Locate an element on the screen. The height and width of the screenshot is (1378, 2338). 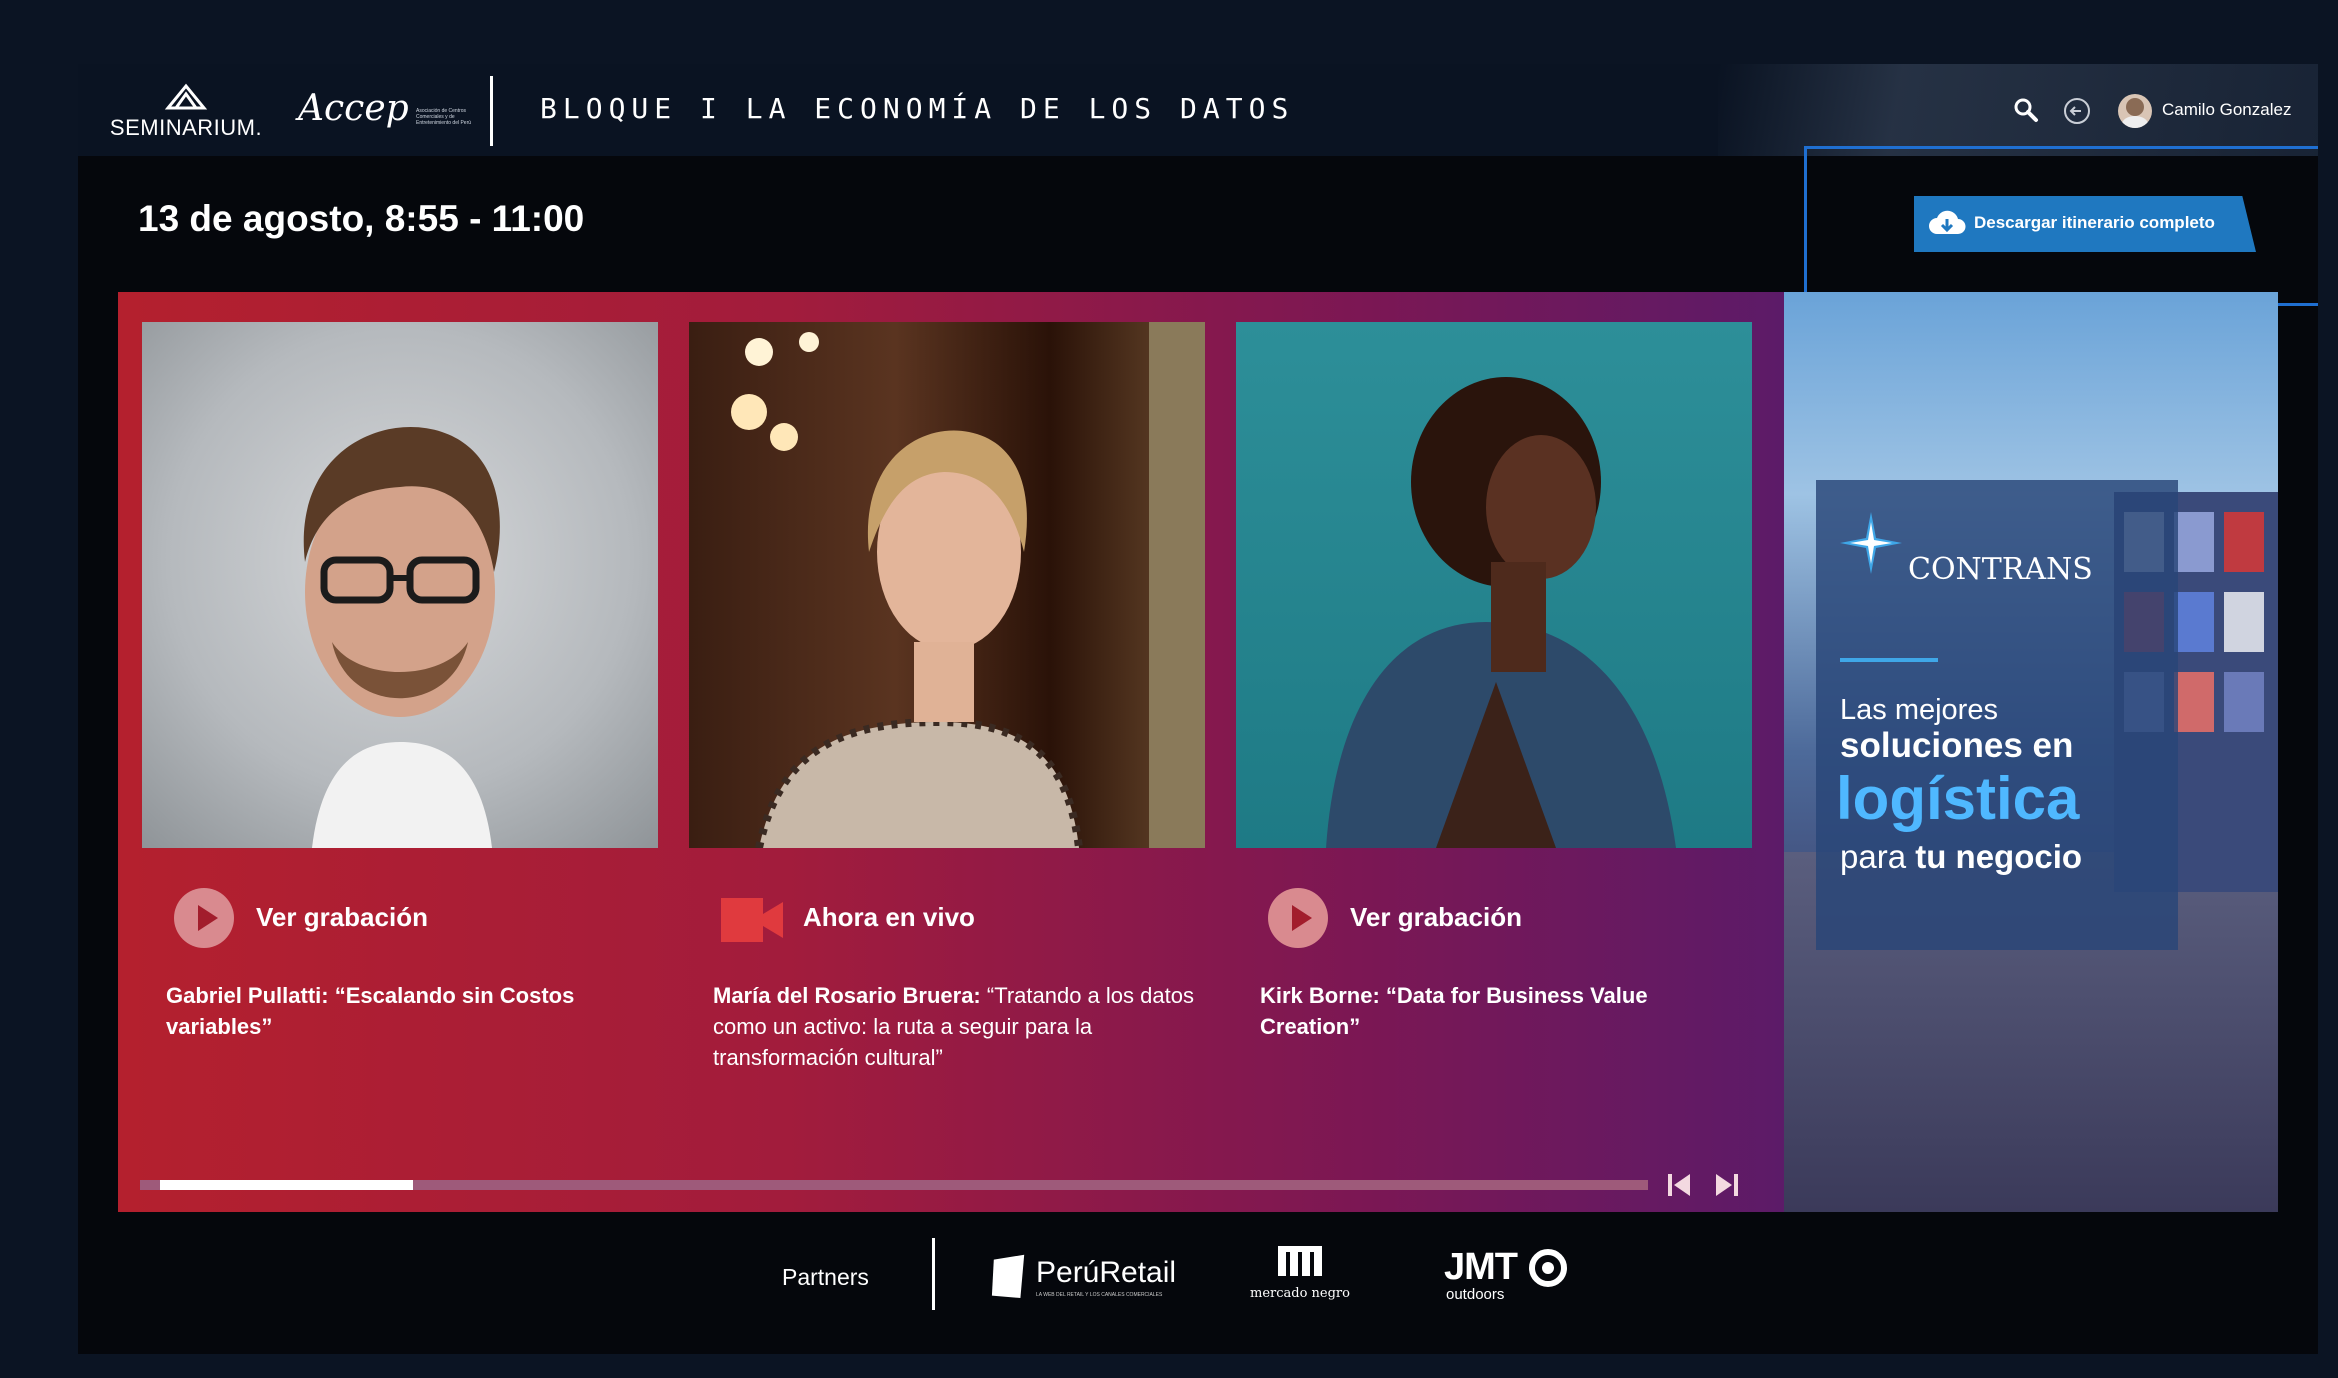
ad-line-4: para tu negocio is located at coordinates (1961, 857).